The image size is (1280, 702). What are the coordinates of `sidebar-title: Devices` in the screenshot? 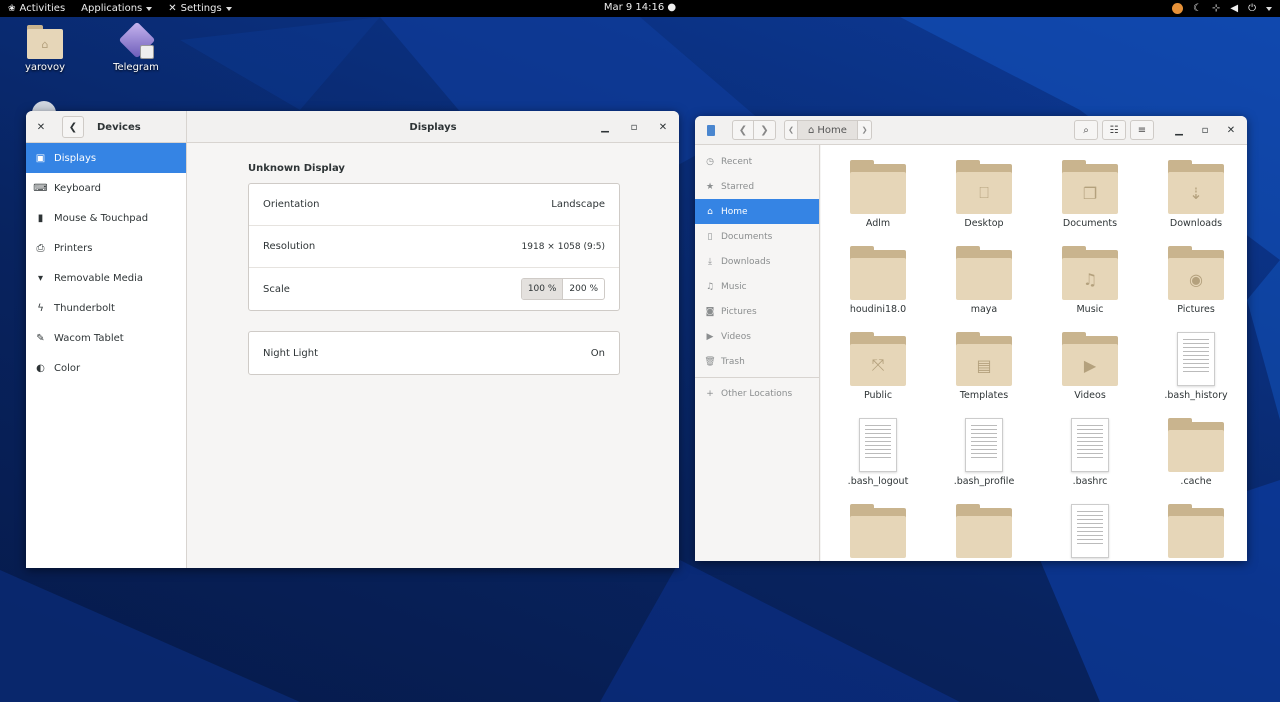 It's located at (119, 127).